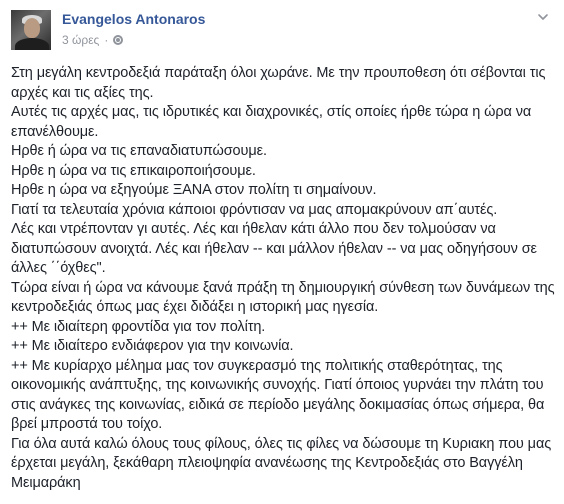 The height and width of the screenshot is (504, 564). I want to click on post-line: Ηρθε ή ώρα να τις επαναδιατυπώσουμε., so click(139, 151).